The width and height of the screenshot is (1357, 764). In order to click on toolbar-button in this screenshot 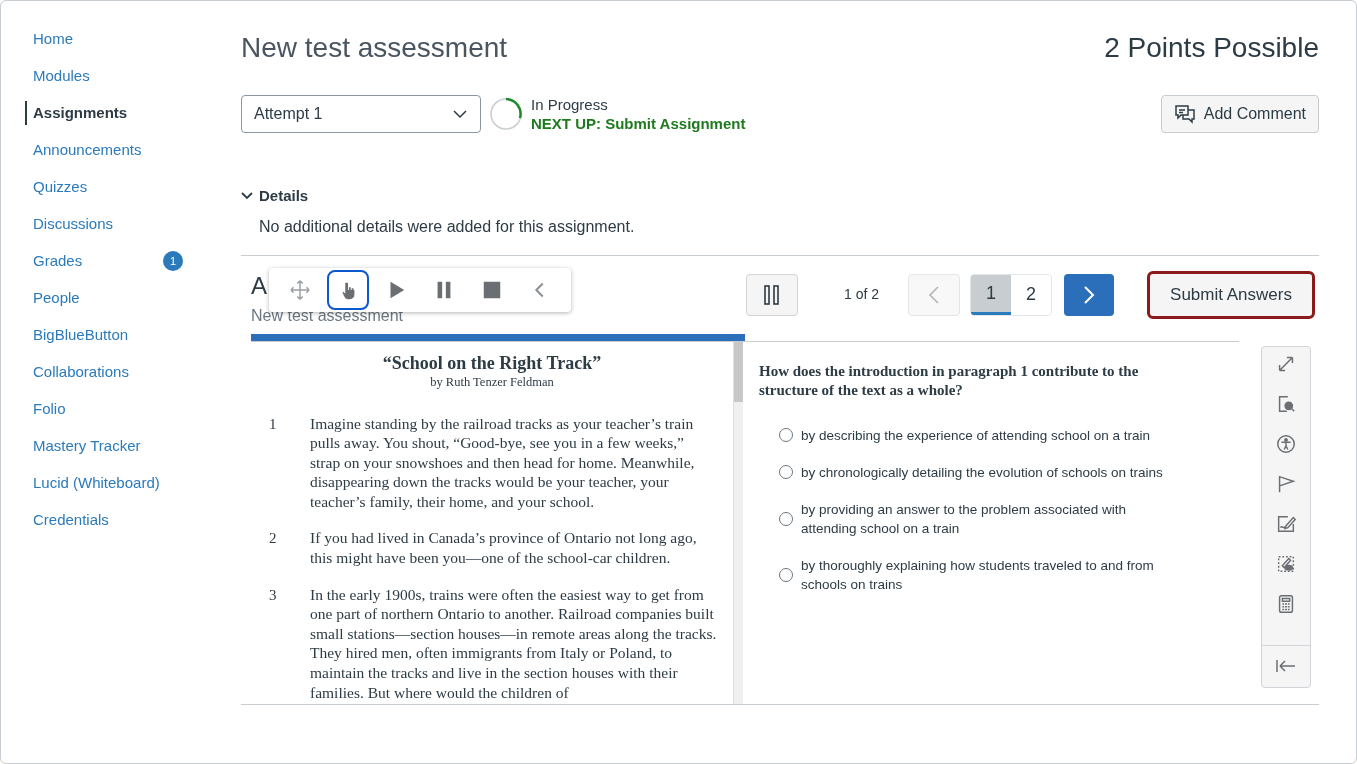, I will do `click(348, 289)`.